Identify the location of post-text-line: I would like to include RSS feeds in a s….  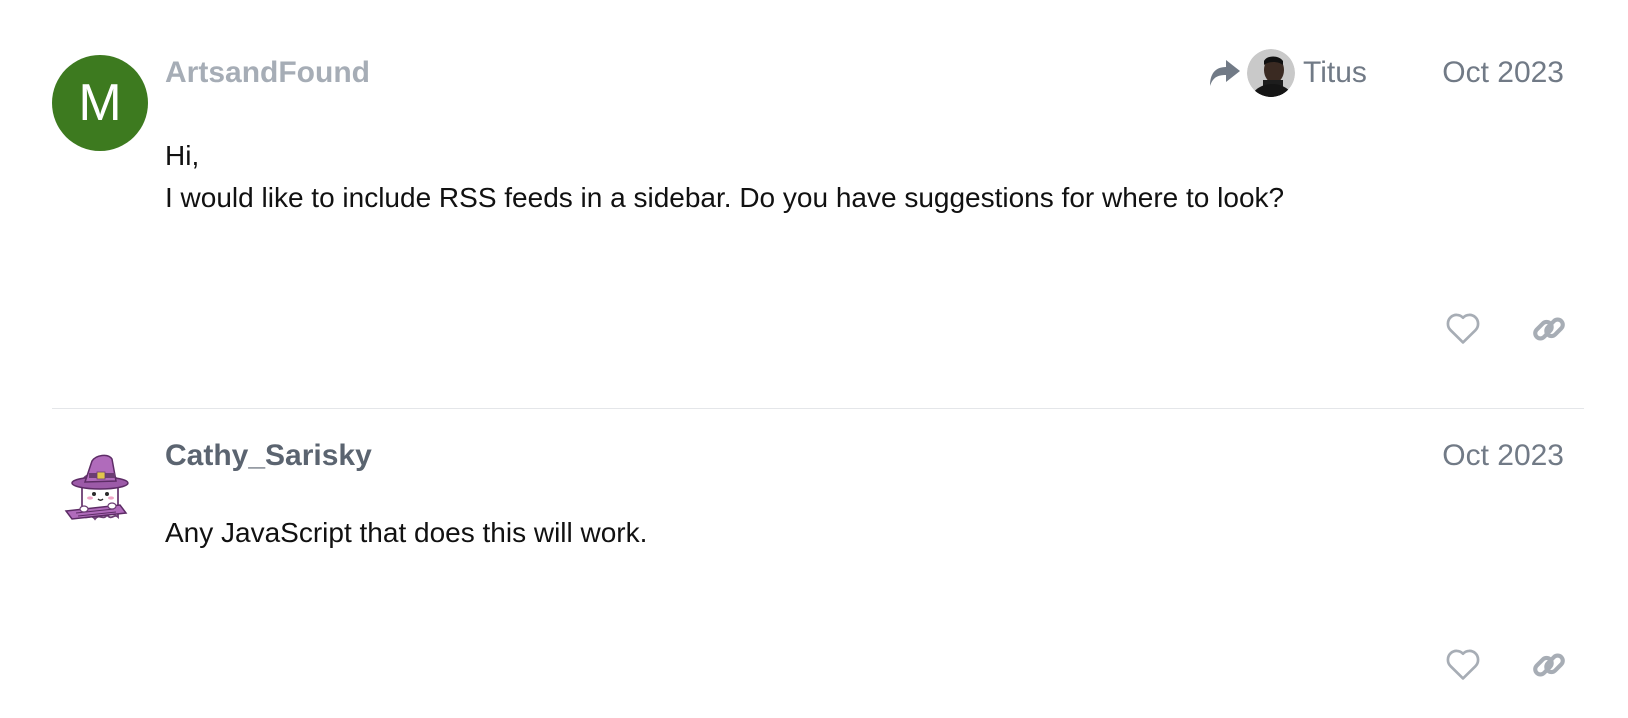
(725, 197).